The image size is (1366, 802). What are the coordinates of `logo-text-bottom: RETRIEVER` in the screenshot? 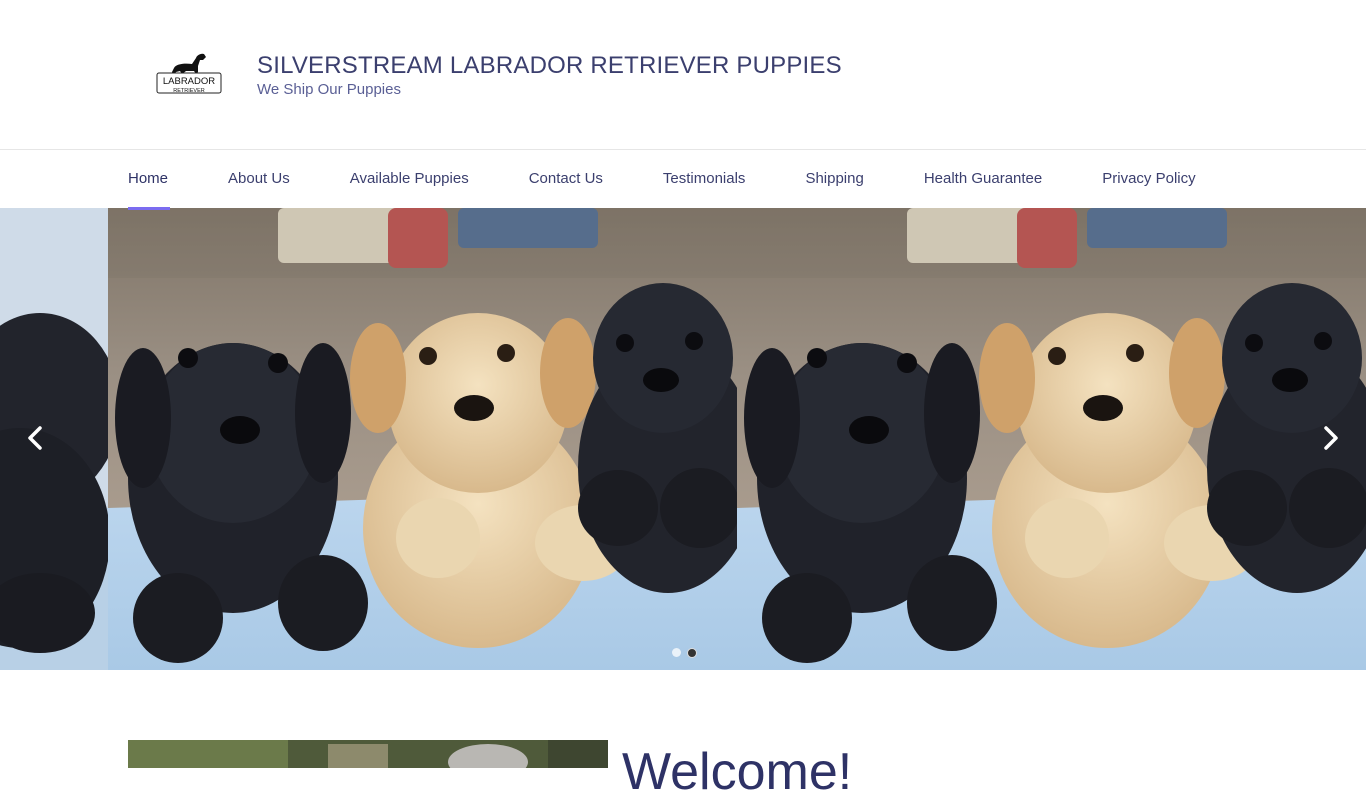 It's located at (189, 91).